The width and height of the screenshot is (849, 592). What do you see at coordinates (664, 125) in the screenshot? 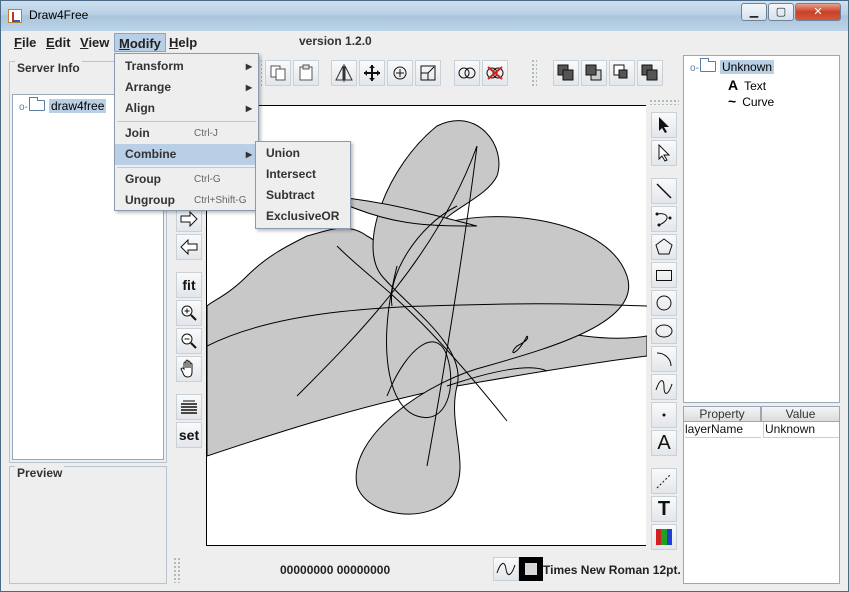
I see `select-tool` at bounding box center [664, 125].